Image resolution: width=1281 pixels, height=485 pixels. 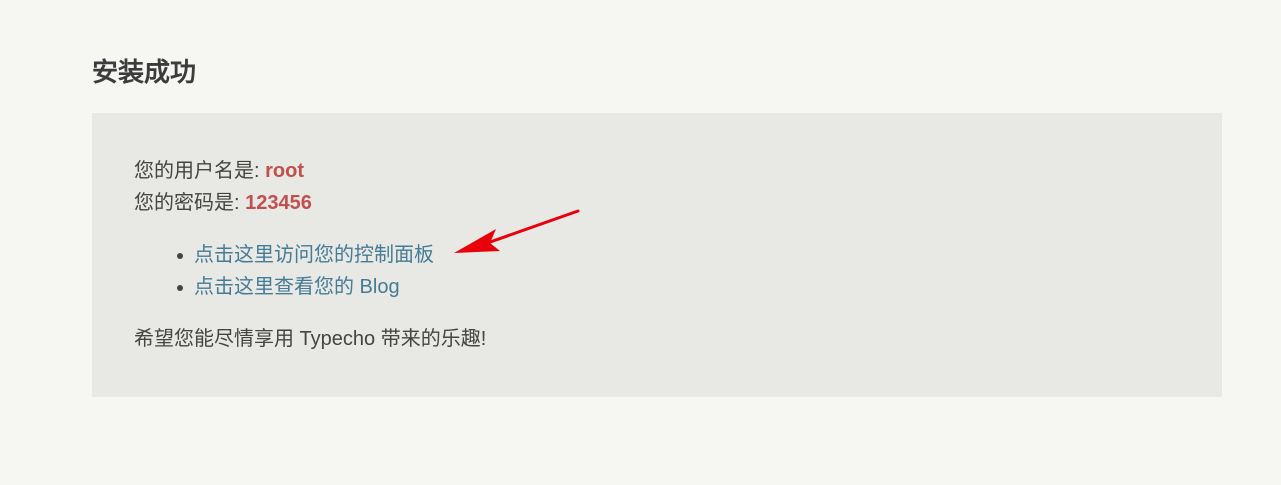 I want to click on username-line: 您的用户名是: root, so click(x=219, y=171).